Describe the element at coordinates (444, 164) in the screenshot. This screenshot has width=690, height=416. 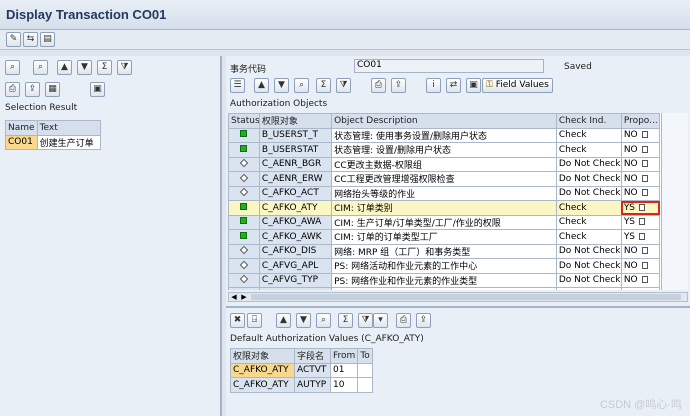
I see `description-cell: CC更改主数据-权限组` at that location.